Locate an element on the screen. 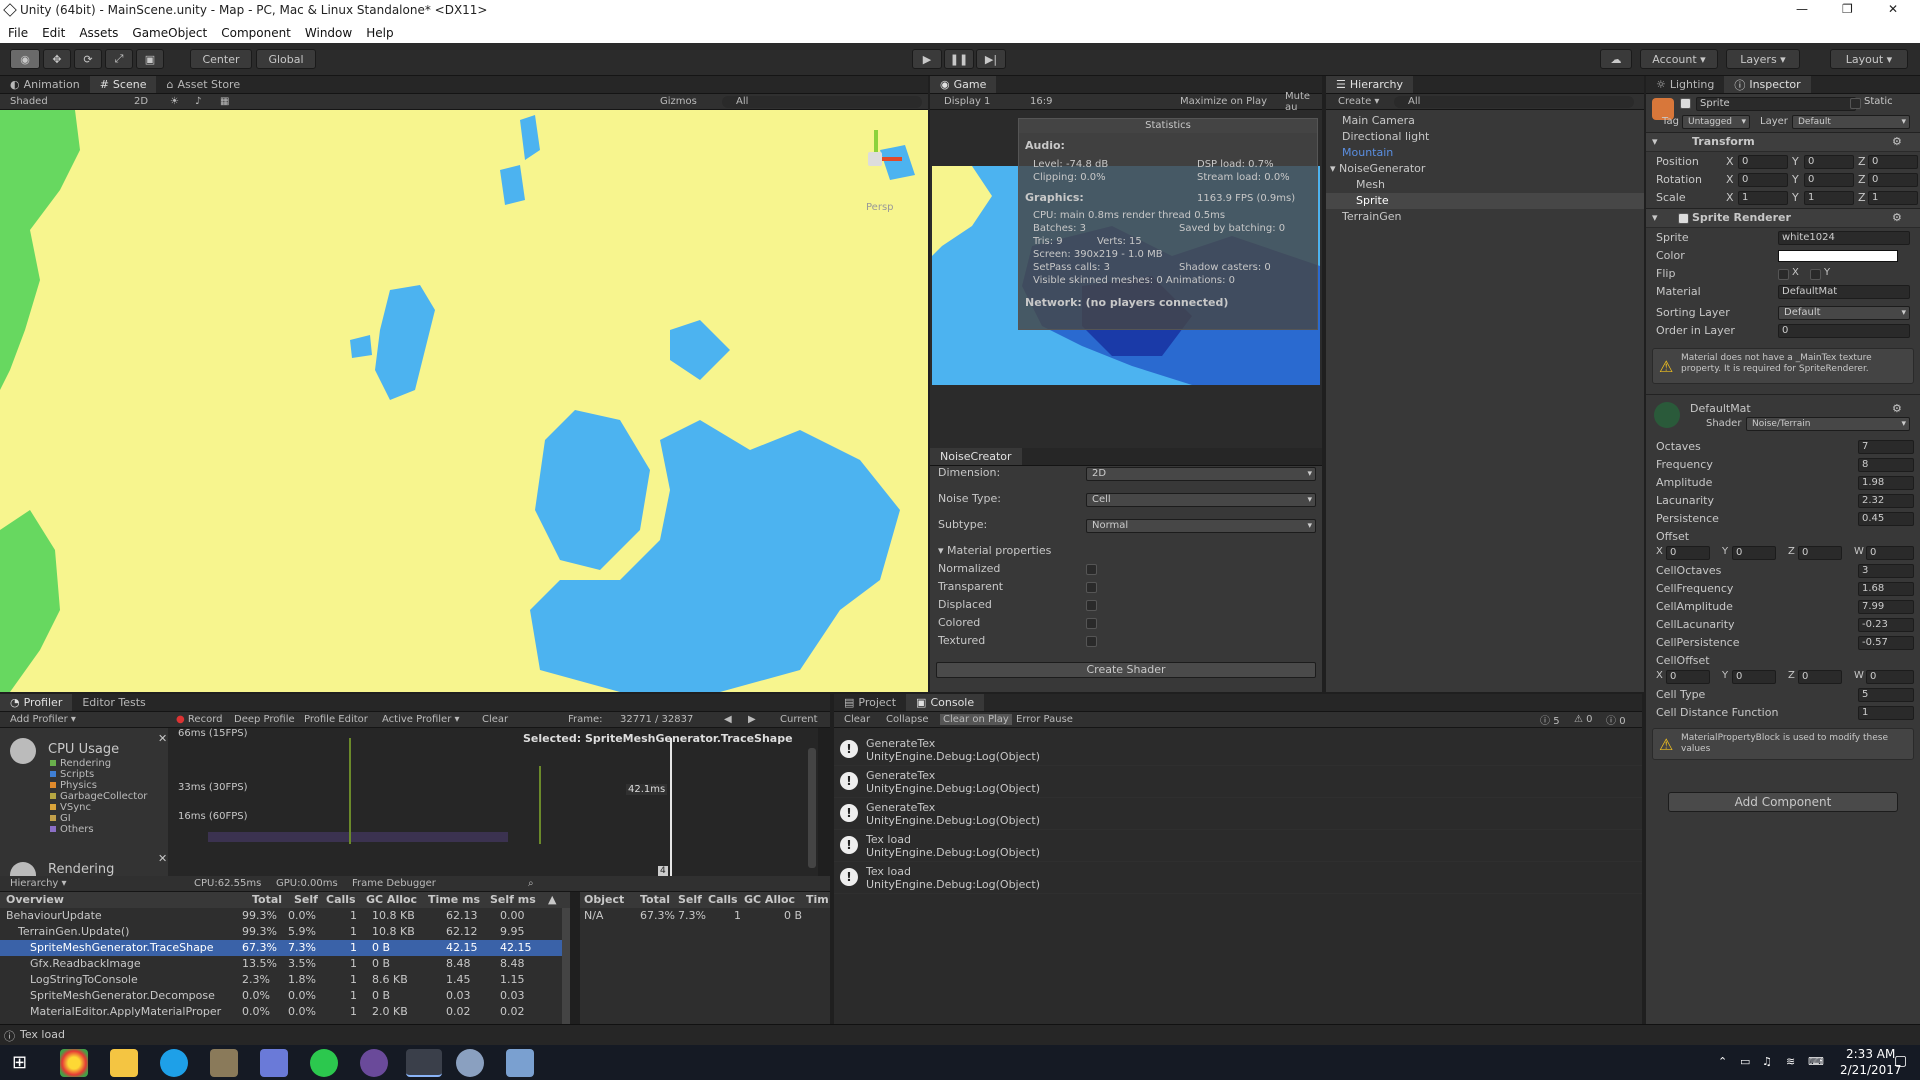 This screenshot has height=1080, width=1920. legend-item: Rendering is located at coordinates (80, 763).